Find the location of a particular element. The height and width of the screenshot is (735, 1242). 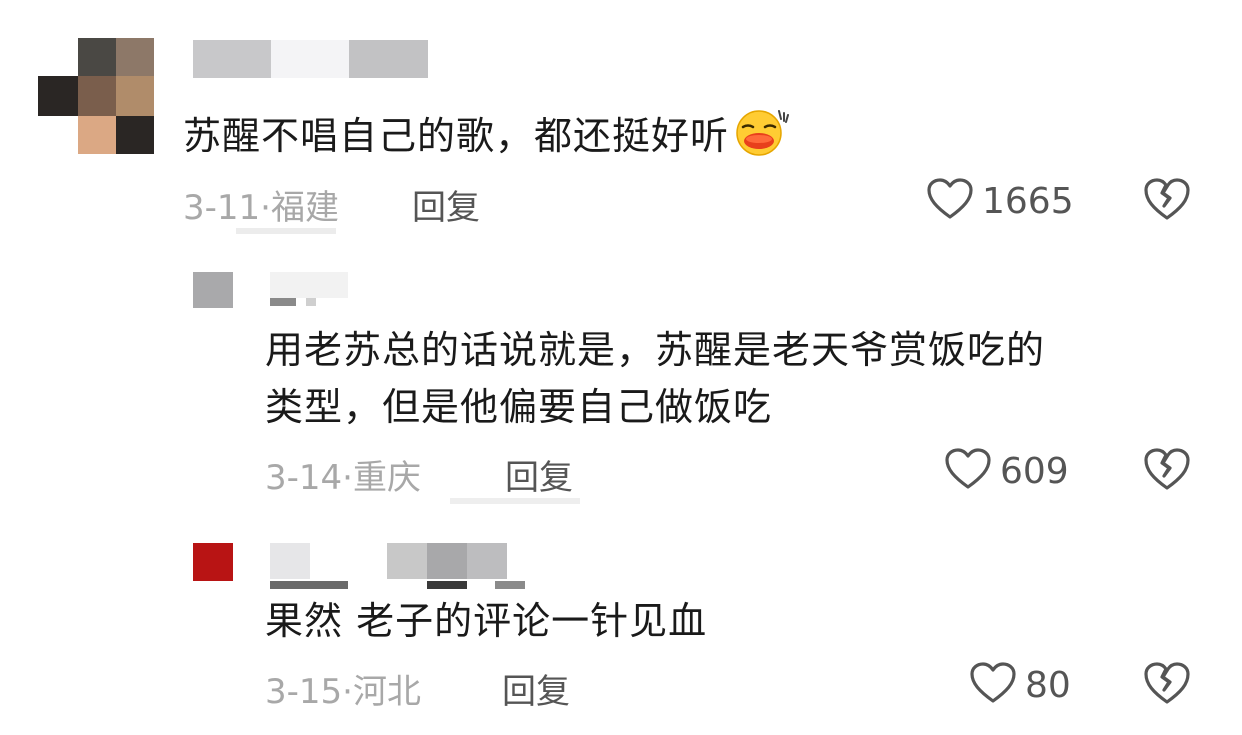

duck-face-emoji-icon is located at coordinates (761, 138).